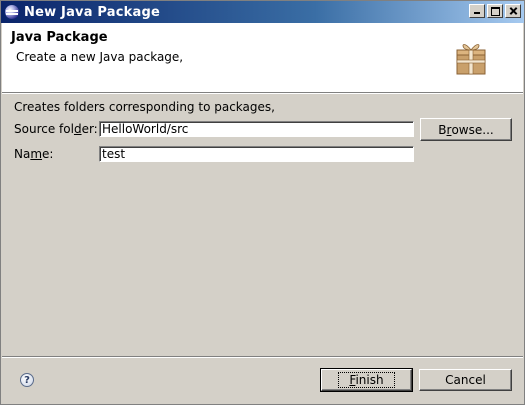 This screenshot has height=405, width=525. Describe the element at coordinates (471, 59) in the screenshot. I see `package-icon` at that location.